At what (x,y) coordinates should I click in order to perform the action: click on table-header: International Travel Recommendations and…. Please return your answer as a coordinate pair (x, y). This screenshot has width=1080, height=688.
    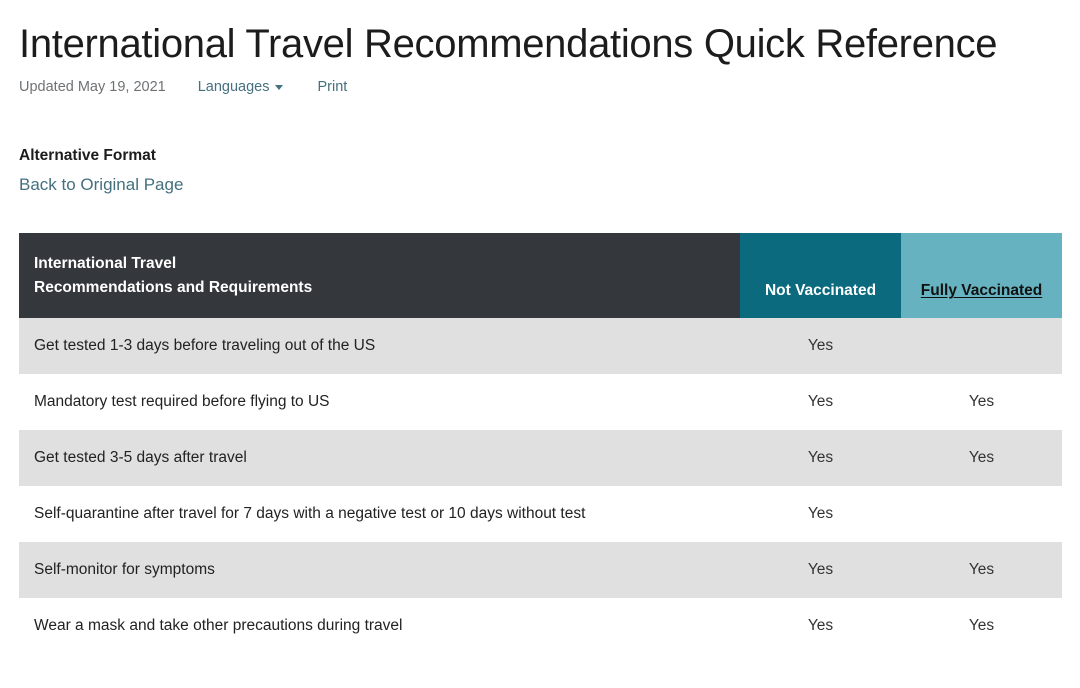
    Looking at the image, I should click on (540, 276).